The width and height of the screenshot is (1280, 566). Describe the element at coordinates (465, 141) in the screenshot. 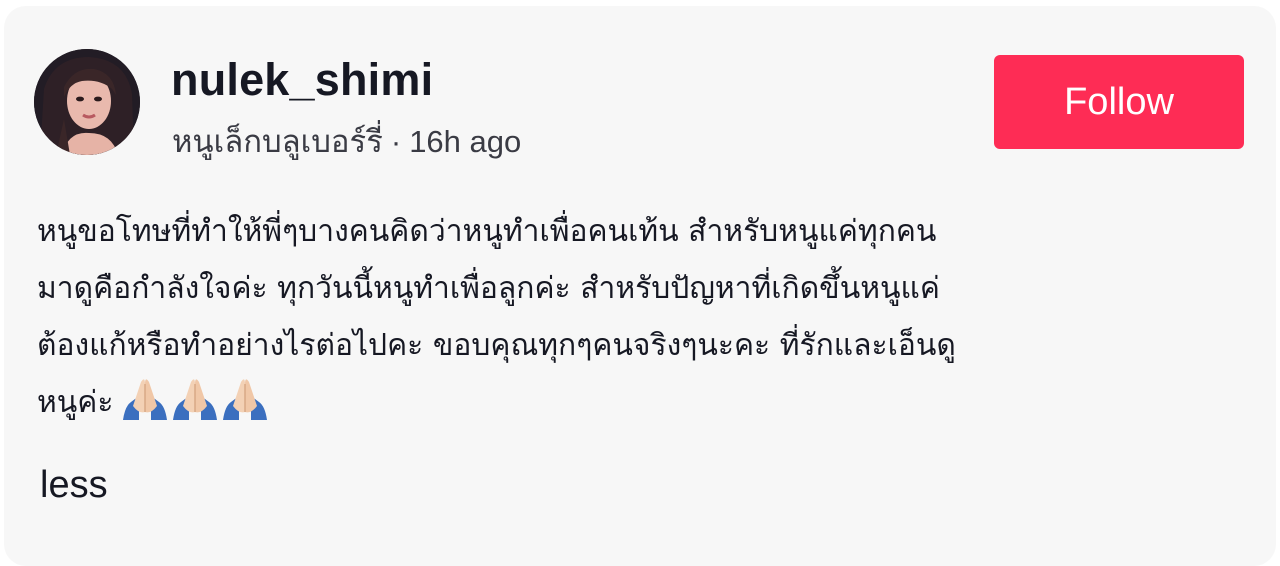

I see `timestamp: 16h ago` at that location.